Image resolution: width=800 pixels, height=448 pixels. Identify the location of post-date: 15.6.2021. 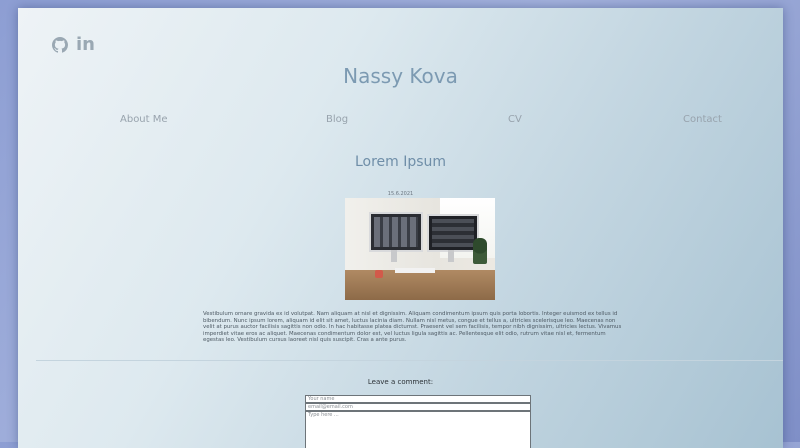
(400, 194).